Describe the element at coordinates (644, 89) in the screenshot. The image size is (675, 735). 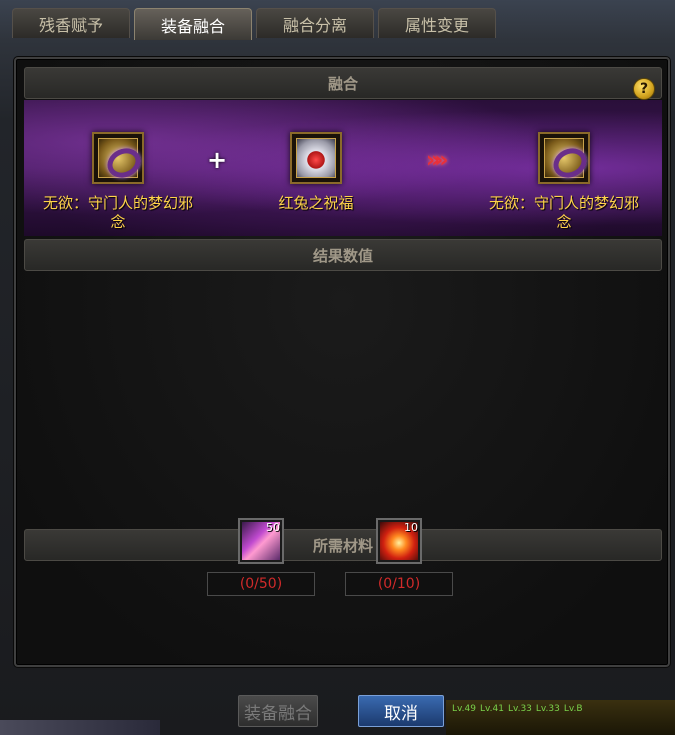
I see `help-icon: ?` at that location.